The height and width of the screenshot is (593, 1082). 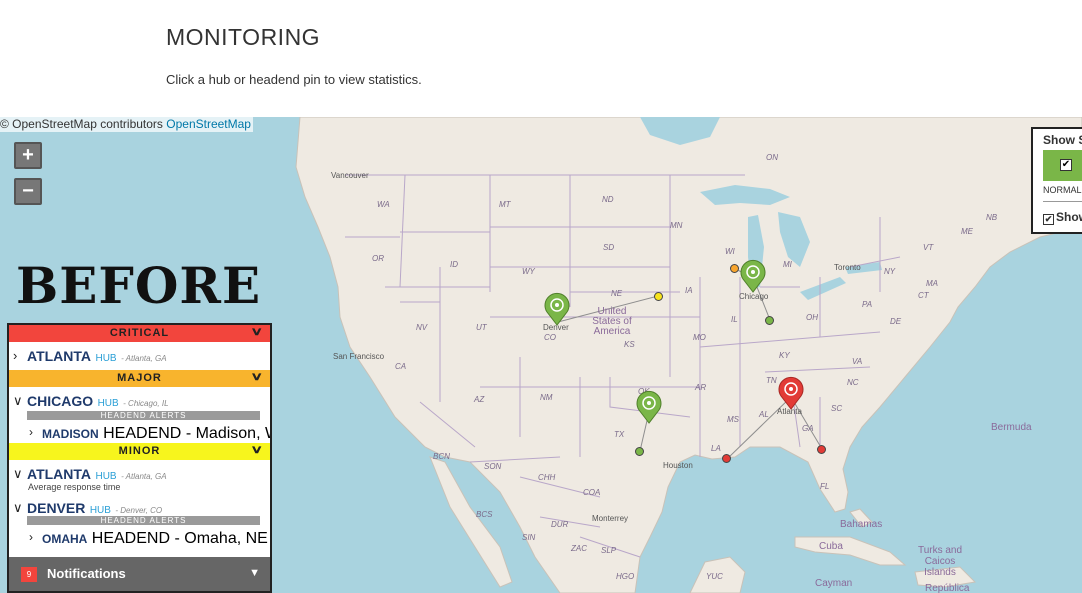 I want to click on minor-header: MINOR ∨, so click(x=139, y=451).